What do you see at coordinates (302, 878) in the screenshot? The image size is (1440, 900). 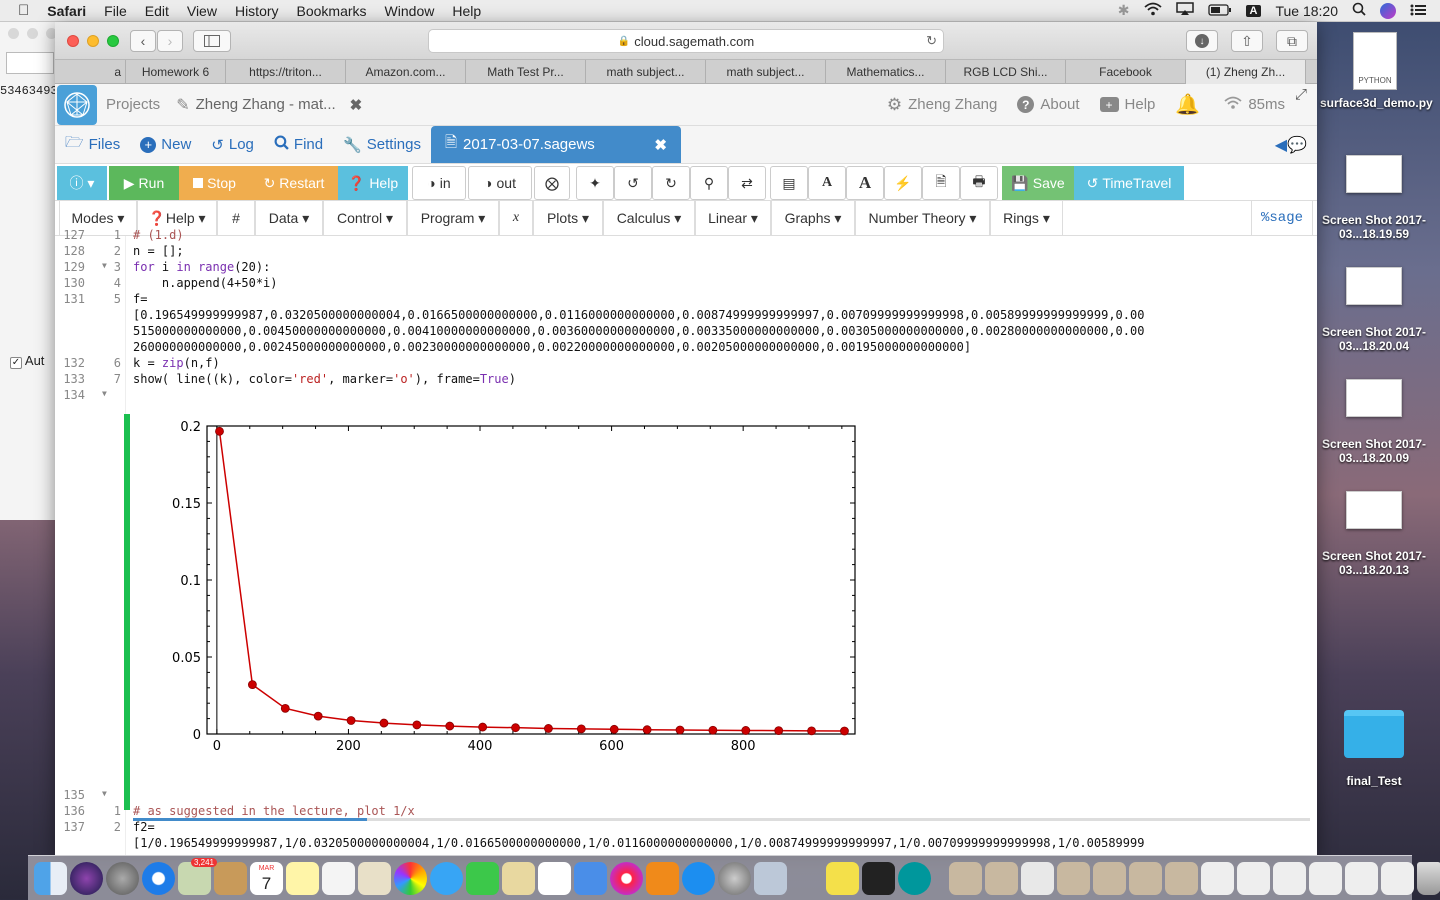 I see `notes-icon` at bounding box center [302, 878].